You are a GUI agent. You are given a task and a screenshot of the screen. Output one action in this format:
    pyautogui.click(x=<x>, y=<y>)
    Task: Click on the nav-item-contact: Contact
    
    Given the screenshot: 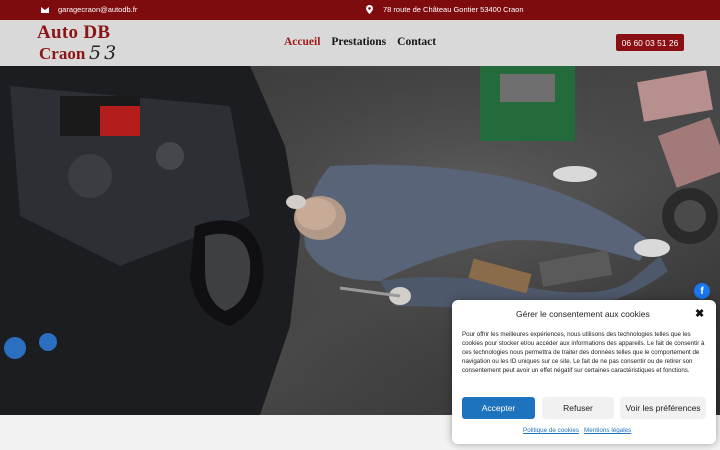 What is the action you would take?
    pyautogui.click(x=416, y=42)
    